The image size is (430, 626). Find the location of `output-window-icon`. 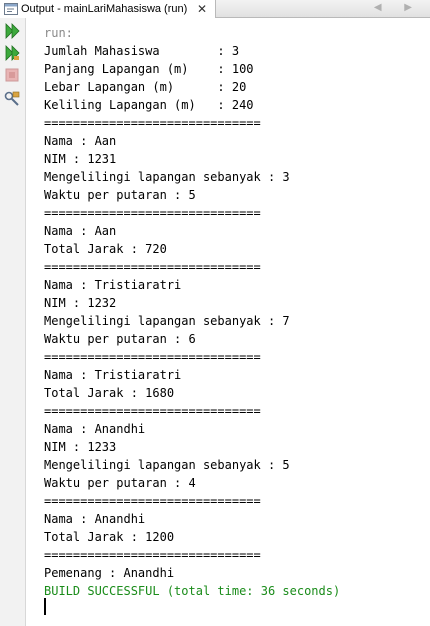

output-window-icon is located at coordinates (11, 9).